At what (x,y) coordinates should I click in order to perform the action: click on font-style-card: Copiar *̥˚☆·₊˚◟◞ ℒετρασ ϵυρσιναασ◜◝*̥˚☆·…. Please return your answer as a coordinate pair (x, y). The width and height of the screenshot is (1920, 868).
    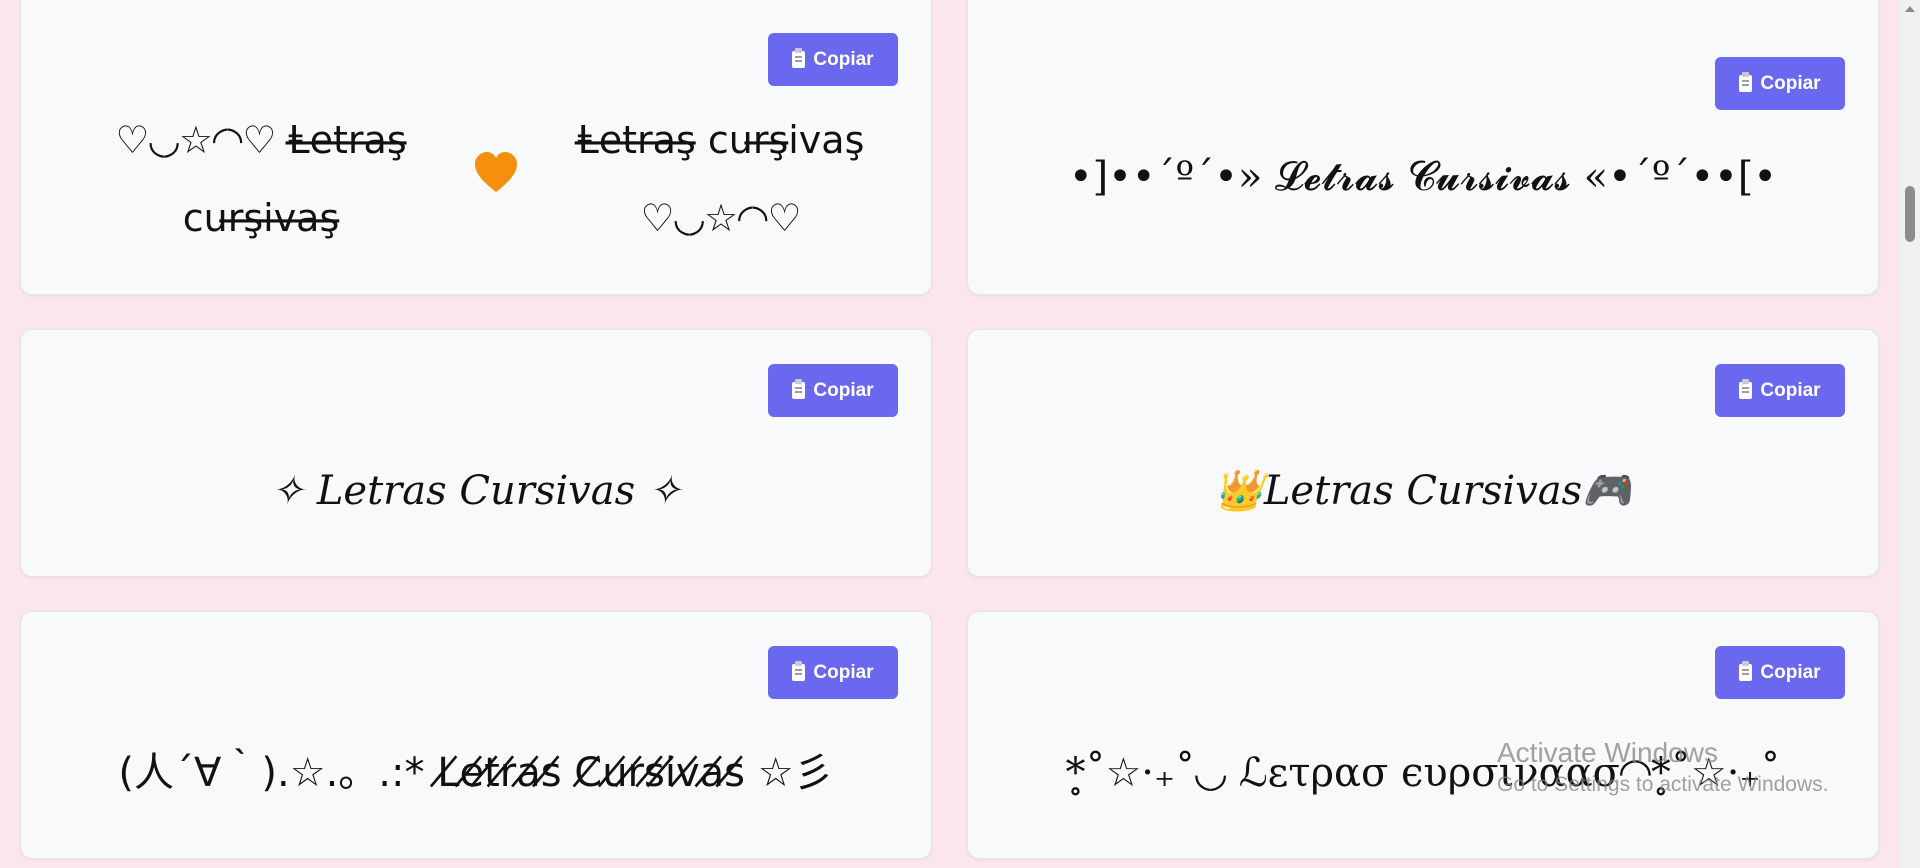
    Looking at the image, I should click on (1423, 735).